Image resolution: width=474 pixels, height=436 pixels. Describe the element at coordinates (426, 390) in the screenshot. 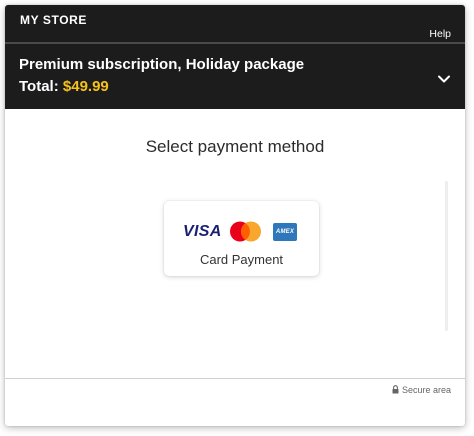

I see `secure-area-label: Secure area` at that location.